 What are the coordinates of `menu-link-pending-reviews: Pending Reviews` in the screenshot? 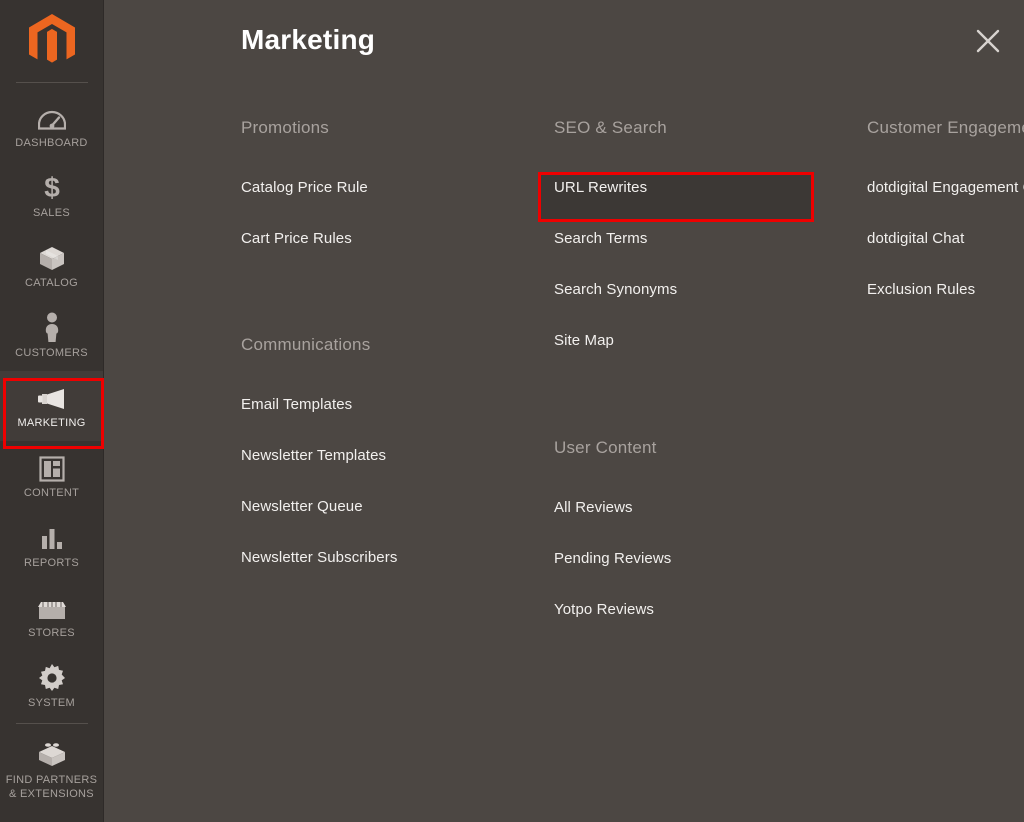 It's located at (704, 559).